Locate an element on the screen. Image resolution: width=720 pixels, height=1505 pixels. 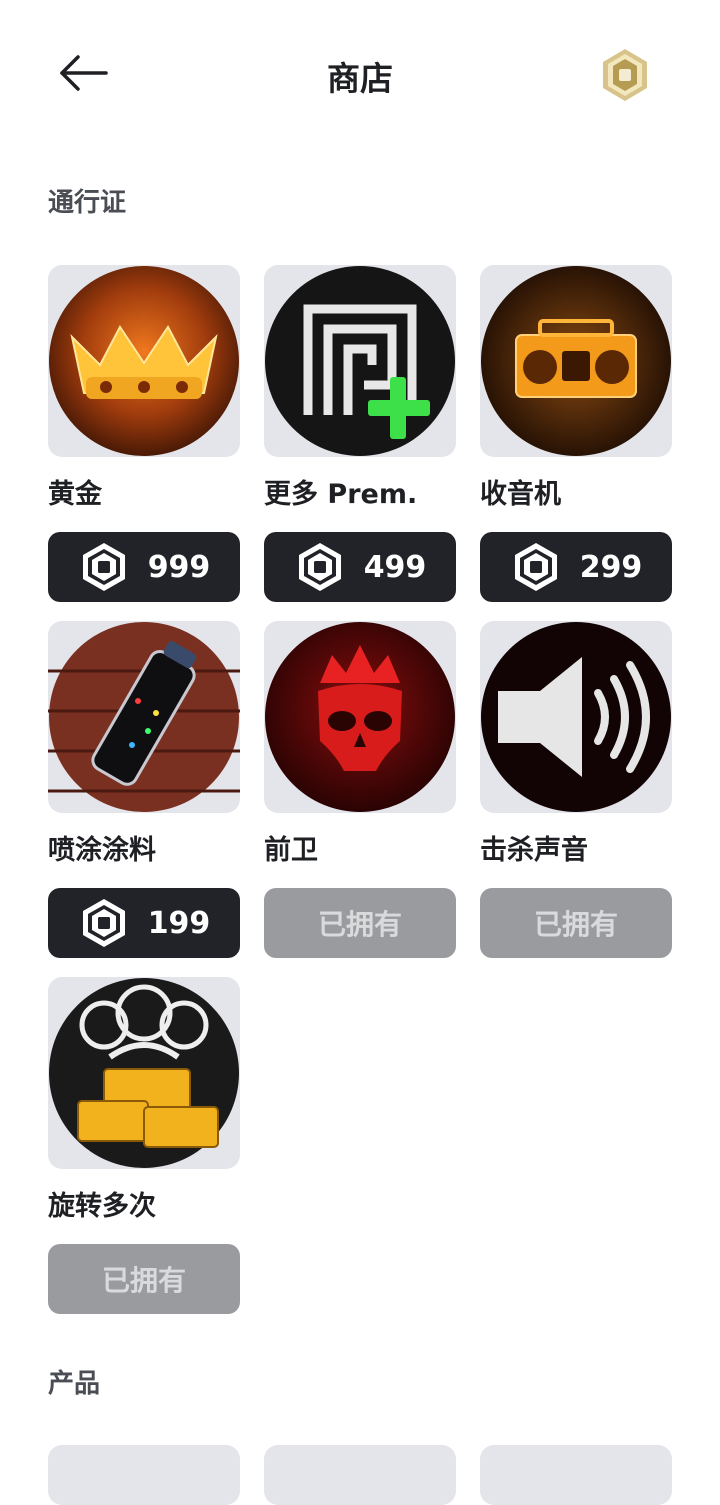
pass-name: 更多 Prem. is located at coordinates (341, 494).